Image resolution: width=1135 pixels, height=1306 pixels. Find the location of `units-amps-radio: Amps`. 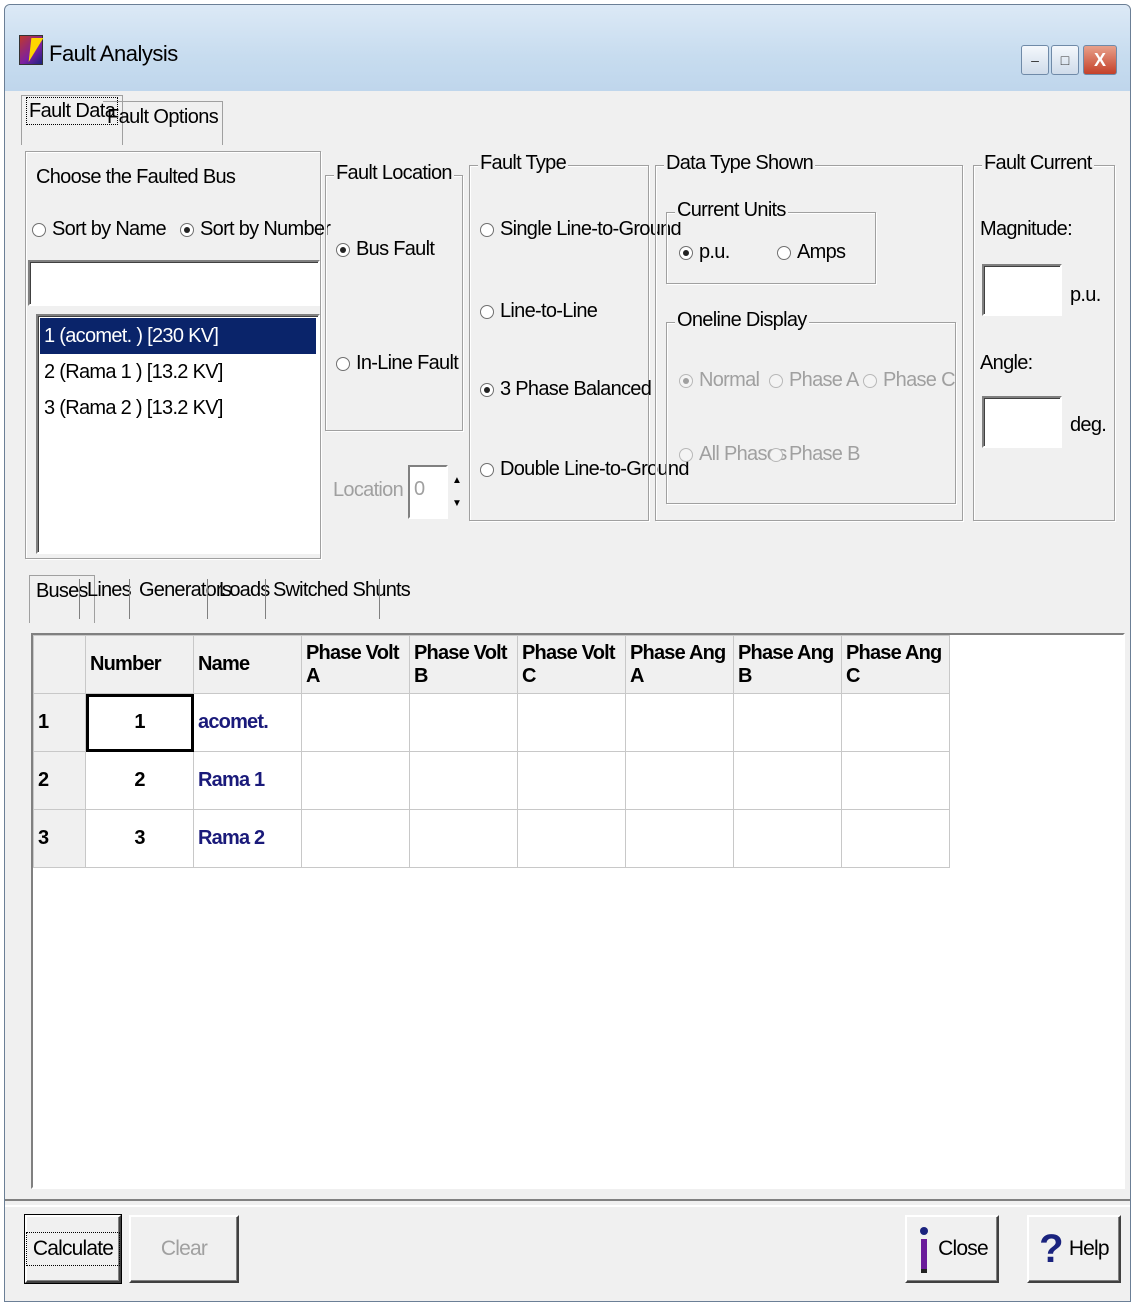

units-amps-radio: Amps is located at coordinates (811, 252).